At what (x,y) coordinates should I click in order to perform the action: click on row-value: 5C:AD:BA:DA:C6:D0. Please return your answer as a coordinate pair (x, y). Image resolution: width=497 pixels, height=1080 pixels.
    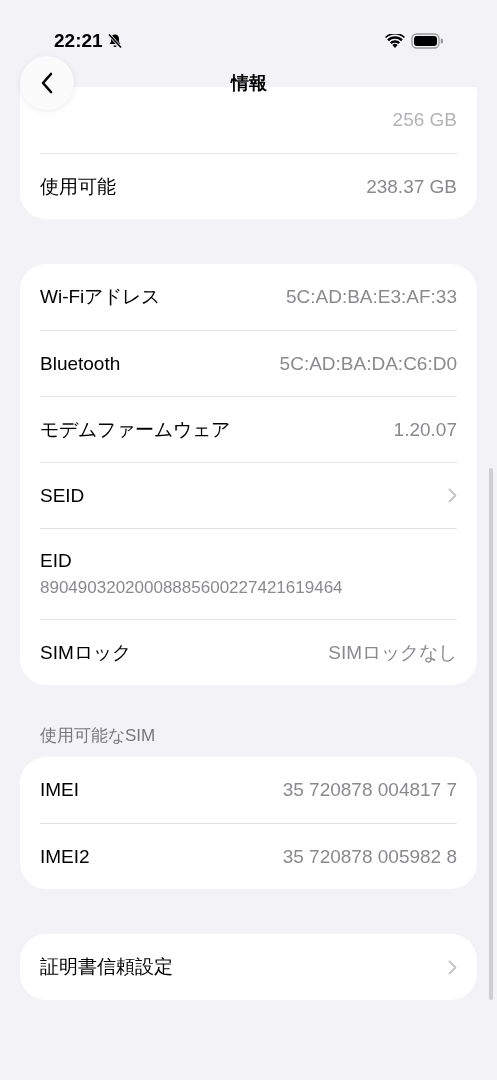
    Looking at the image, I should click on (368, 363).